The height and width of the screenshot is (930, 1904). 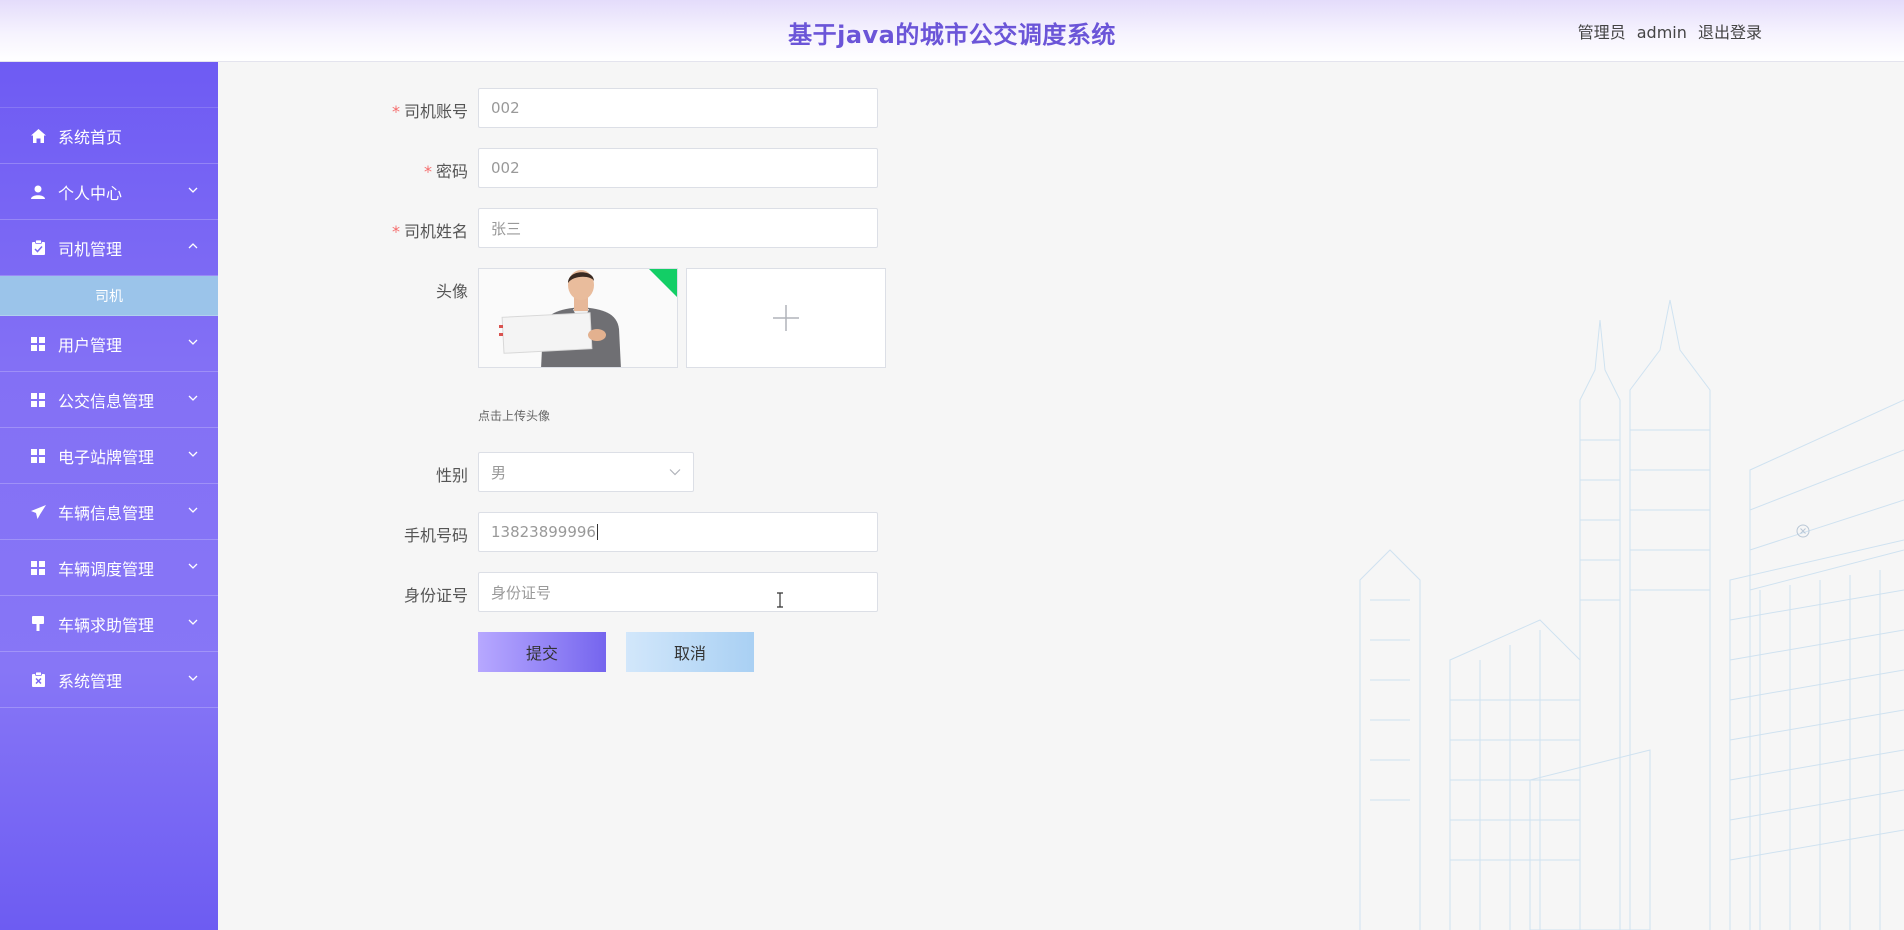 I want to click on plus-icon, so click(x=786, y=318).